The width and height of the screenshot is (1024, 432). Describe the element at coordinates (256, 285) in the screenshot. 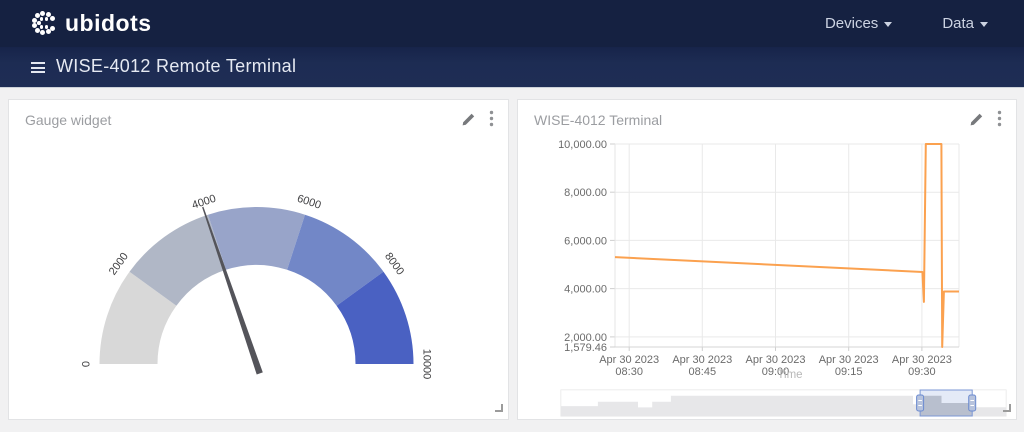

I see `gauge-arc` at that location.